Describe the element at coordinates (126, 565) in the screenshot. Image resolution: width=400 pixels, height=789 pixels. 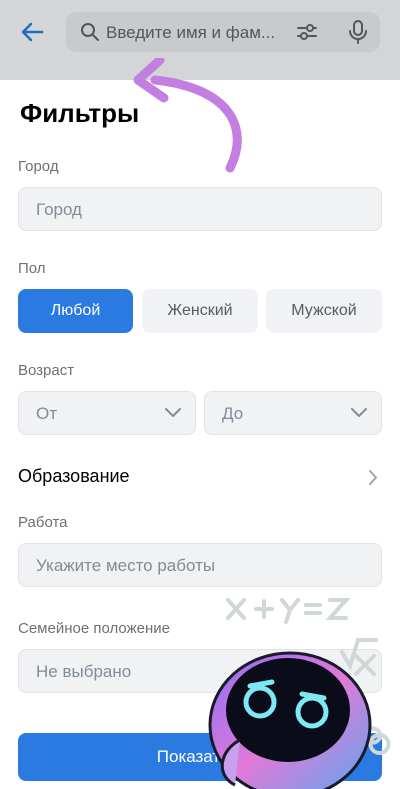
I see `work-placeholder: Укажите место работы` at that location.